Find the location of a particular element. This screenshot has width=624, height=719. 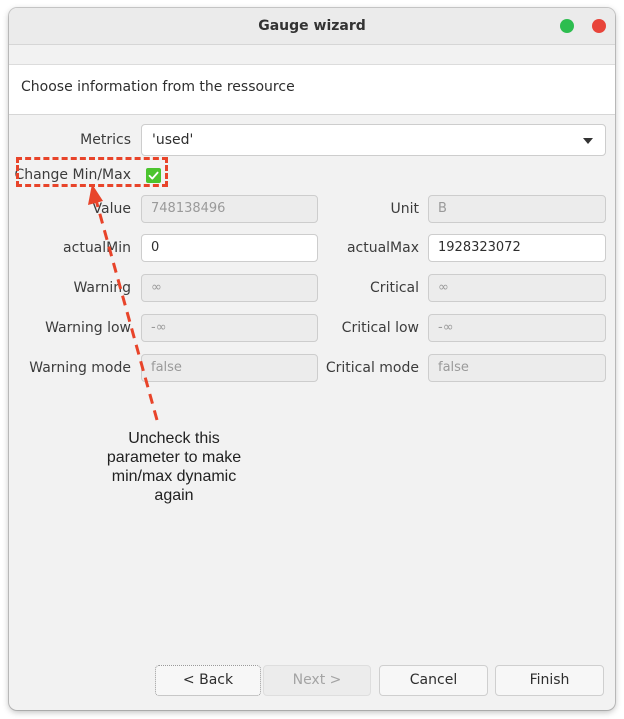

back-button: < Back is located at coordinates (208, 680).